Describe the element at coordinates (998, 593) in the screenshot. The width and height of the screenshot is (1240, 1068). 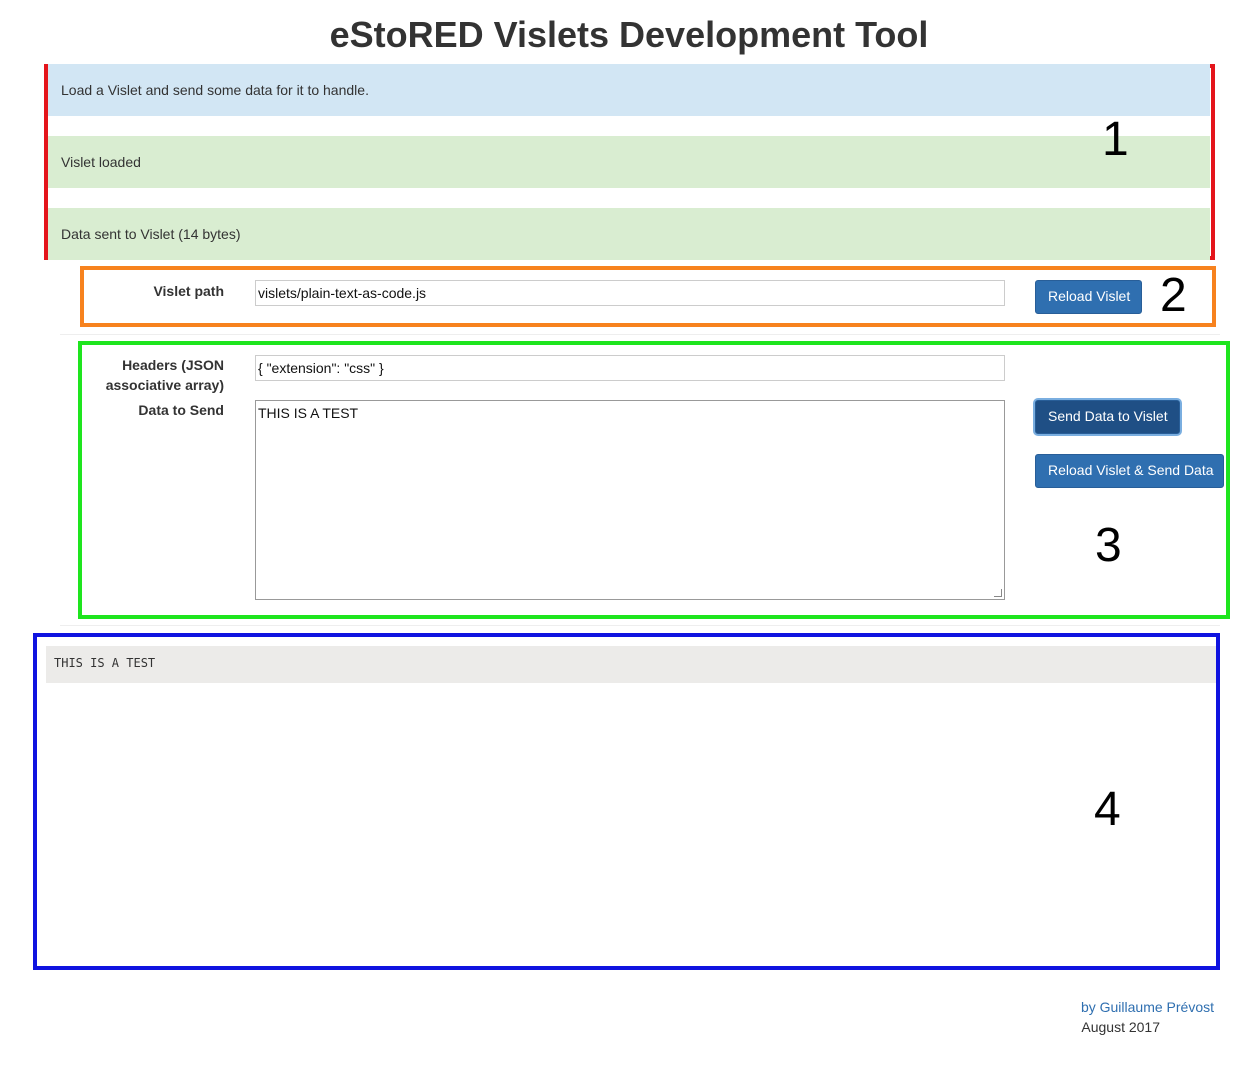
I see `resize-grip-icon` at that location.